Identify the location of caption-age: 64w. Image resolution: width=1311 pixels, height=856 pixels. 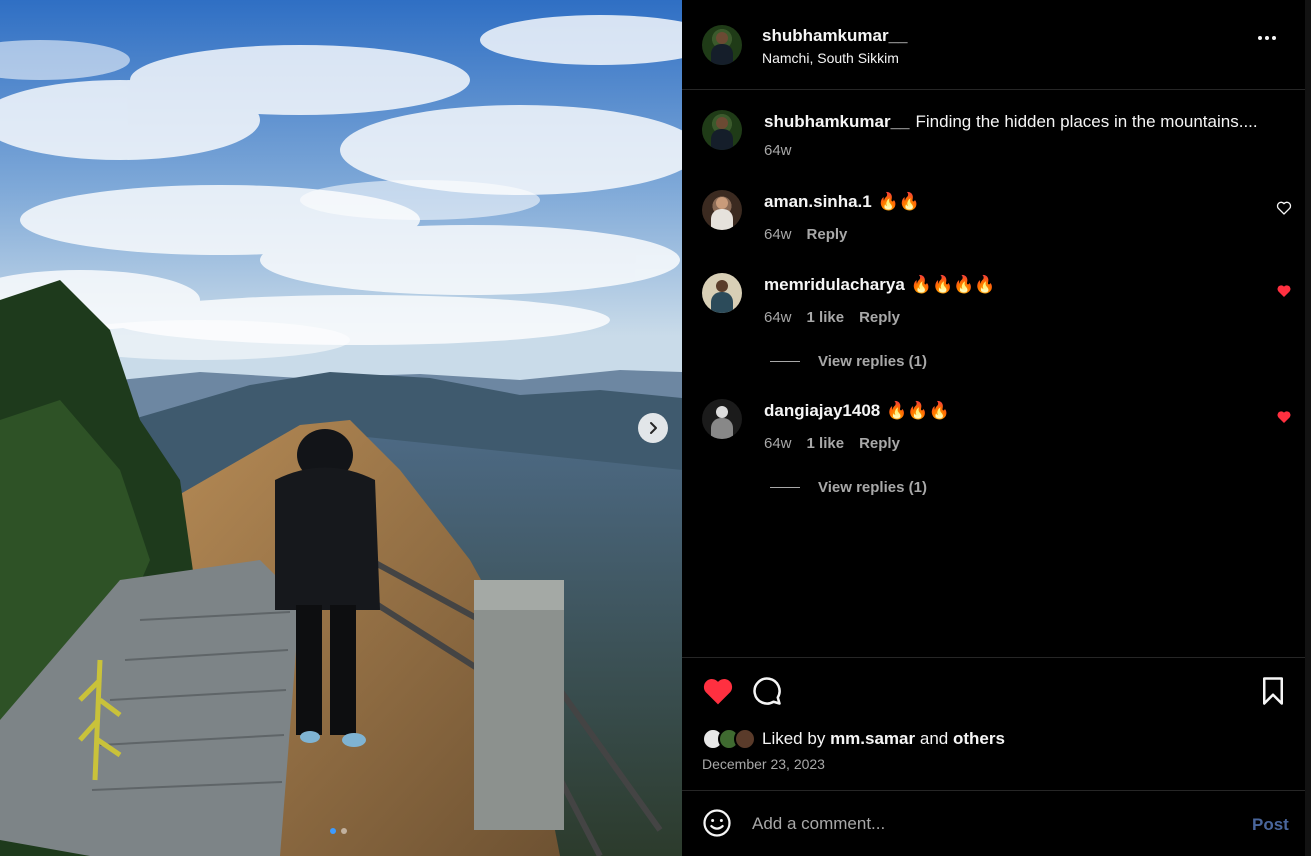
(778, 150).